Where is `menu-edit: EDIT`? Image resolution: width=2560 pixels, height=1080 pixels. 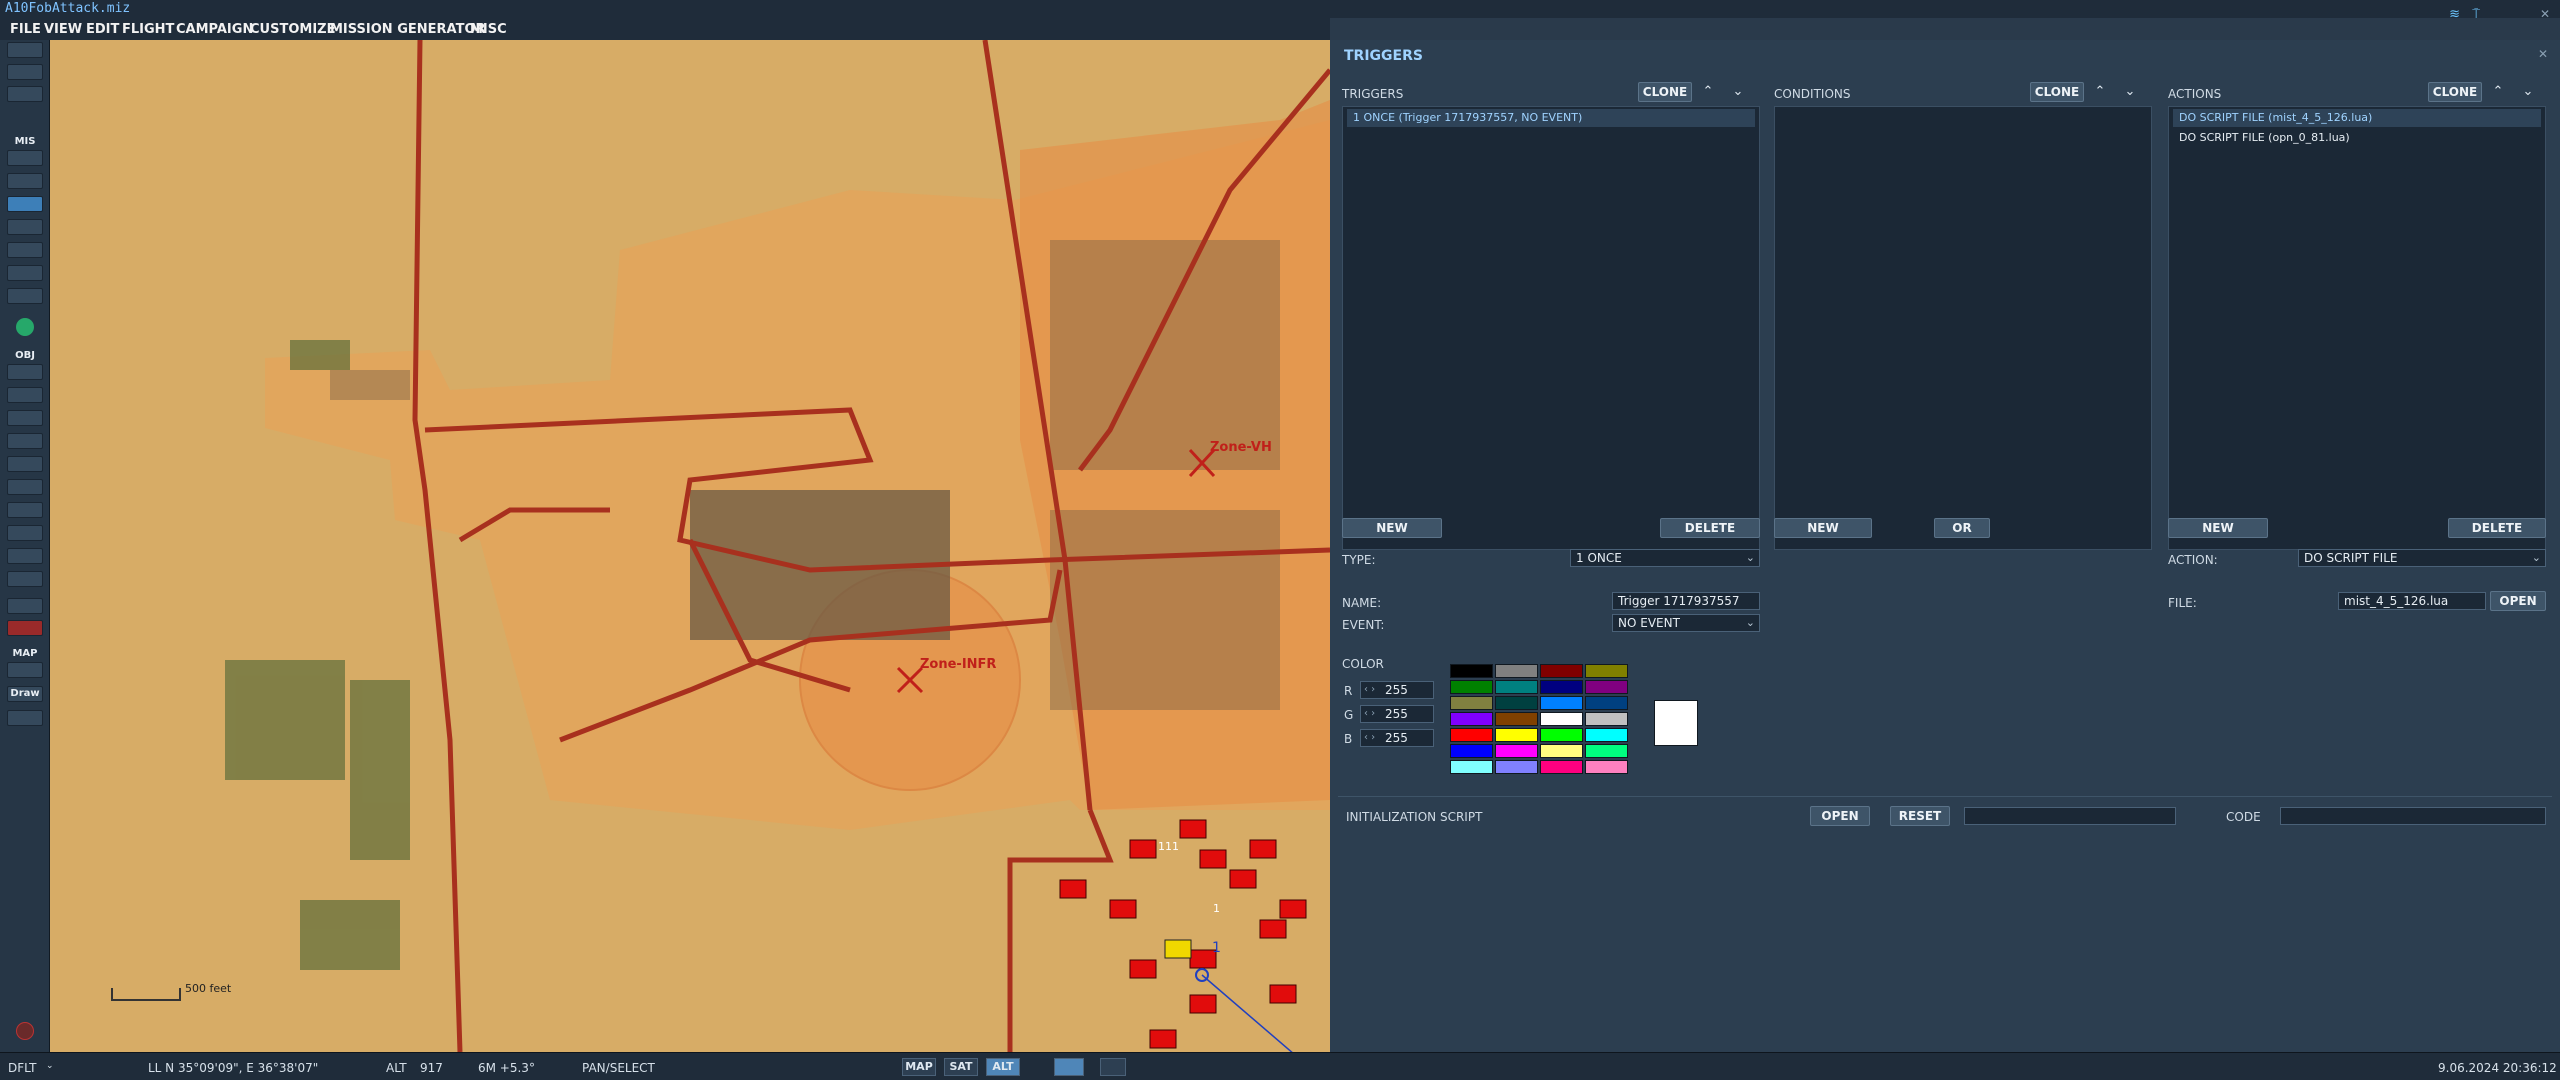
menu-edit: EDIT is located at coordinates (102, 29).